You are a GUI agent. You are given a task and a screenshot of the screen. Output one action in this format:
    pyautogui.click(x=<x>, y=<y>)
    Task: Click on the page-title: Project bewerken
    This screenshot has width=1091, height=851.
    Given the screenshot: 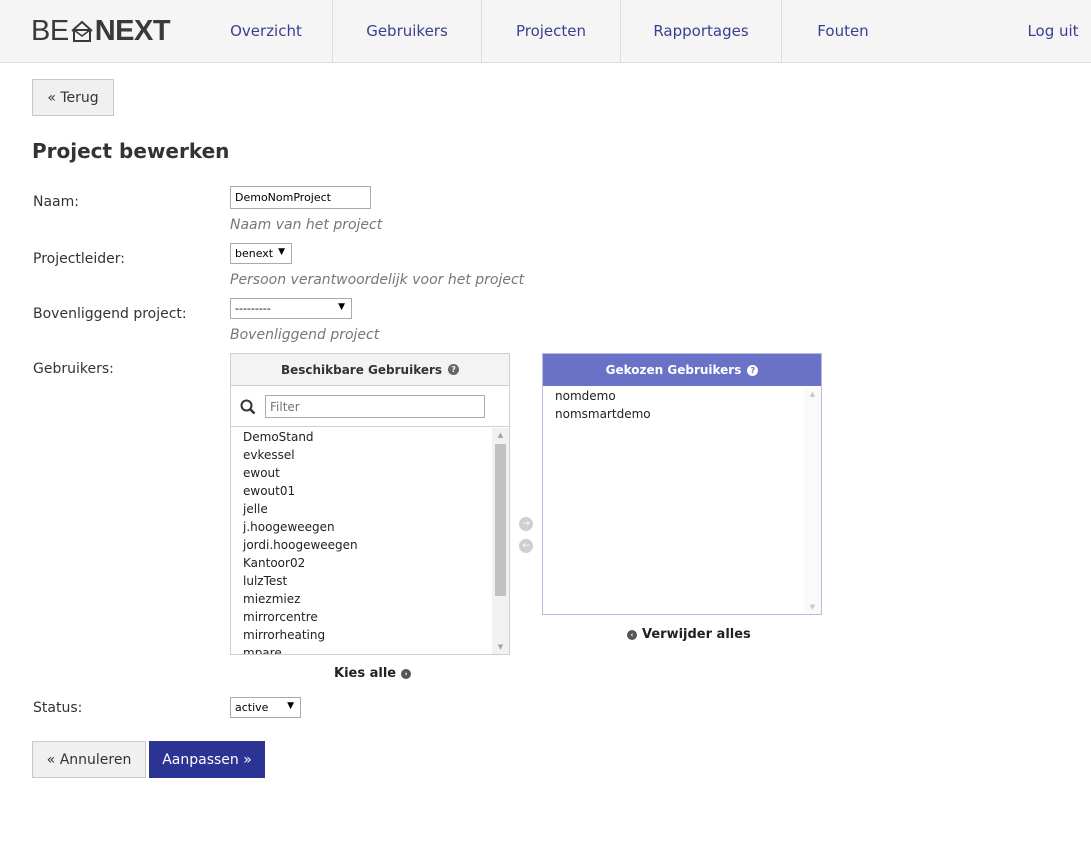 What is the action you would take?
    pyautogui.click(x=131, y=151)
    